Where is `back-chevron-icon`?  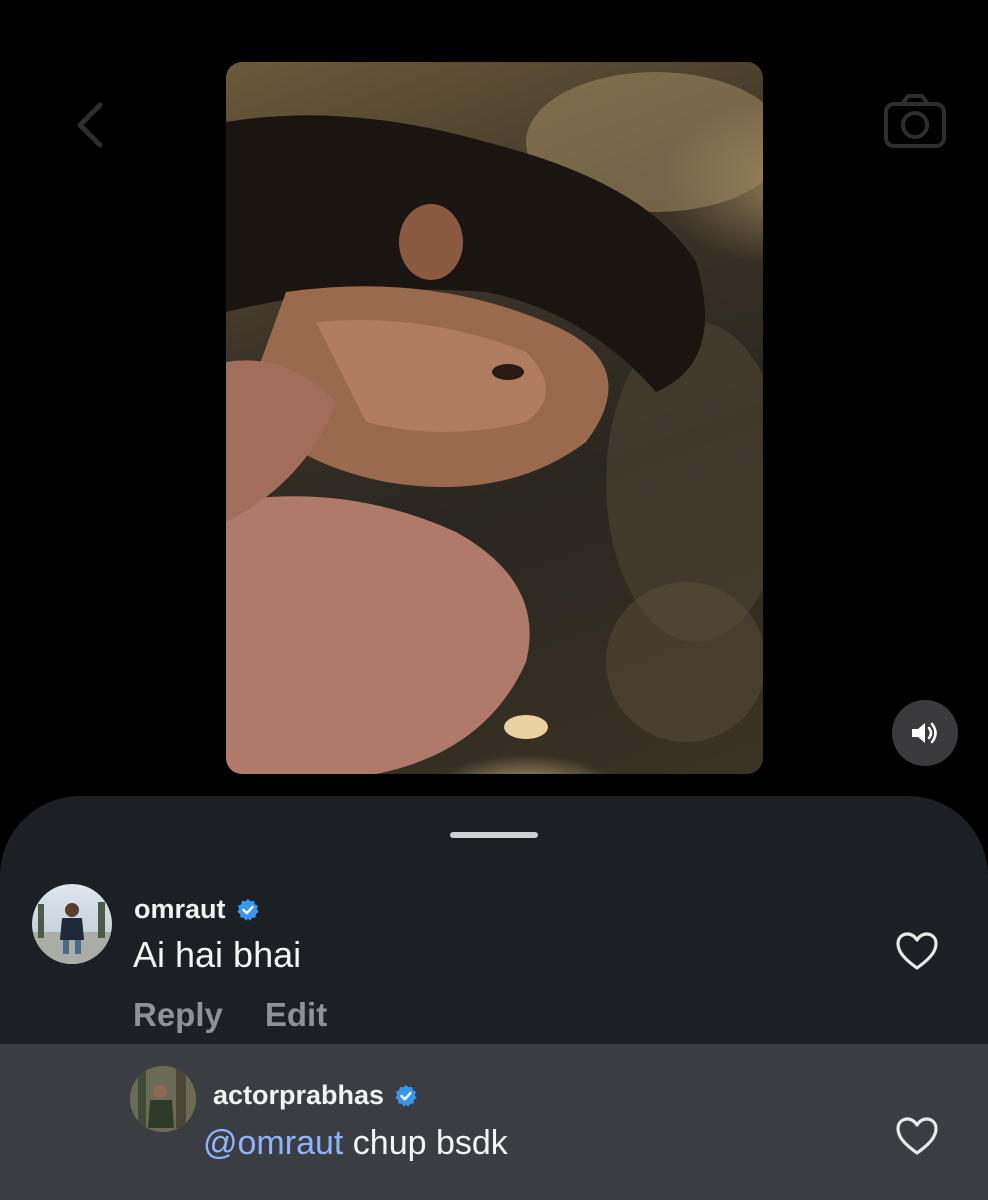
back-chevron-icon is located at coordinates (90, 125).